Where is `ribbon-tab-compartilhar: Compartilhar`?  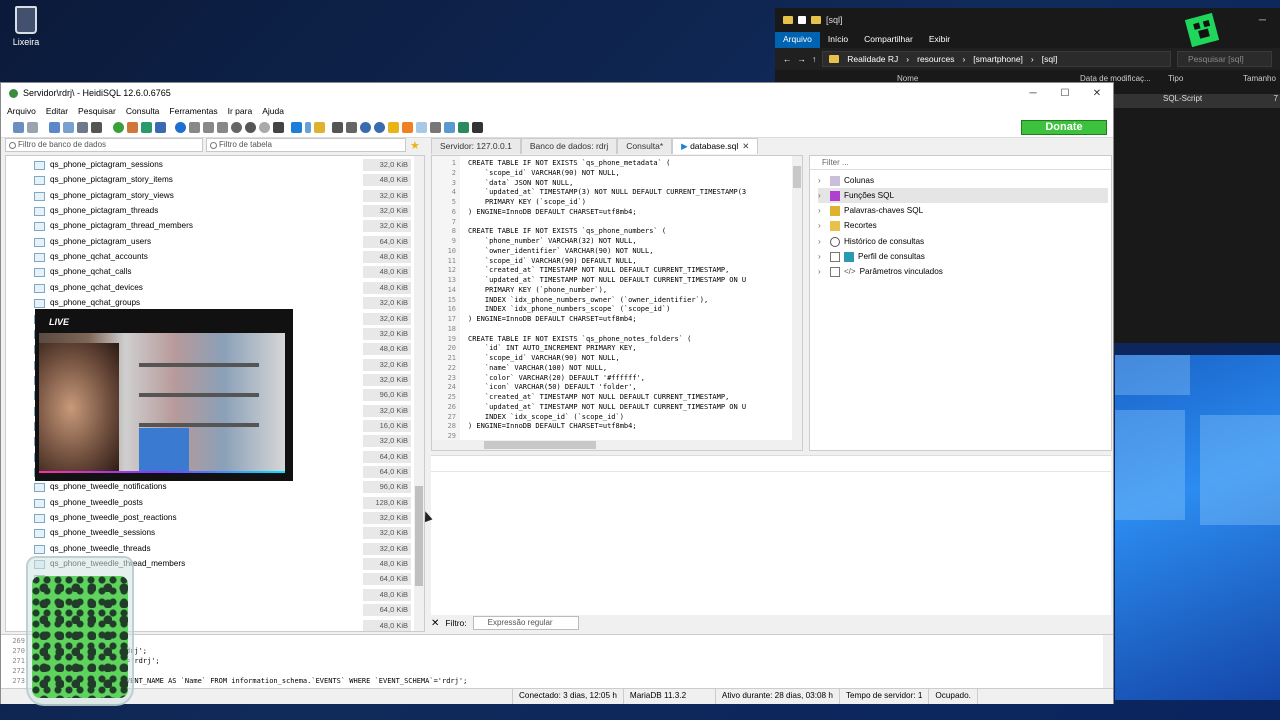 ribbon-tab-compartilhar: Compartilhar is located at coordinates (888, 40).